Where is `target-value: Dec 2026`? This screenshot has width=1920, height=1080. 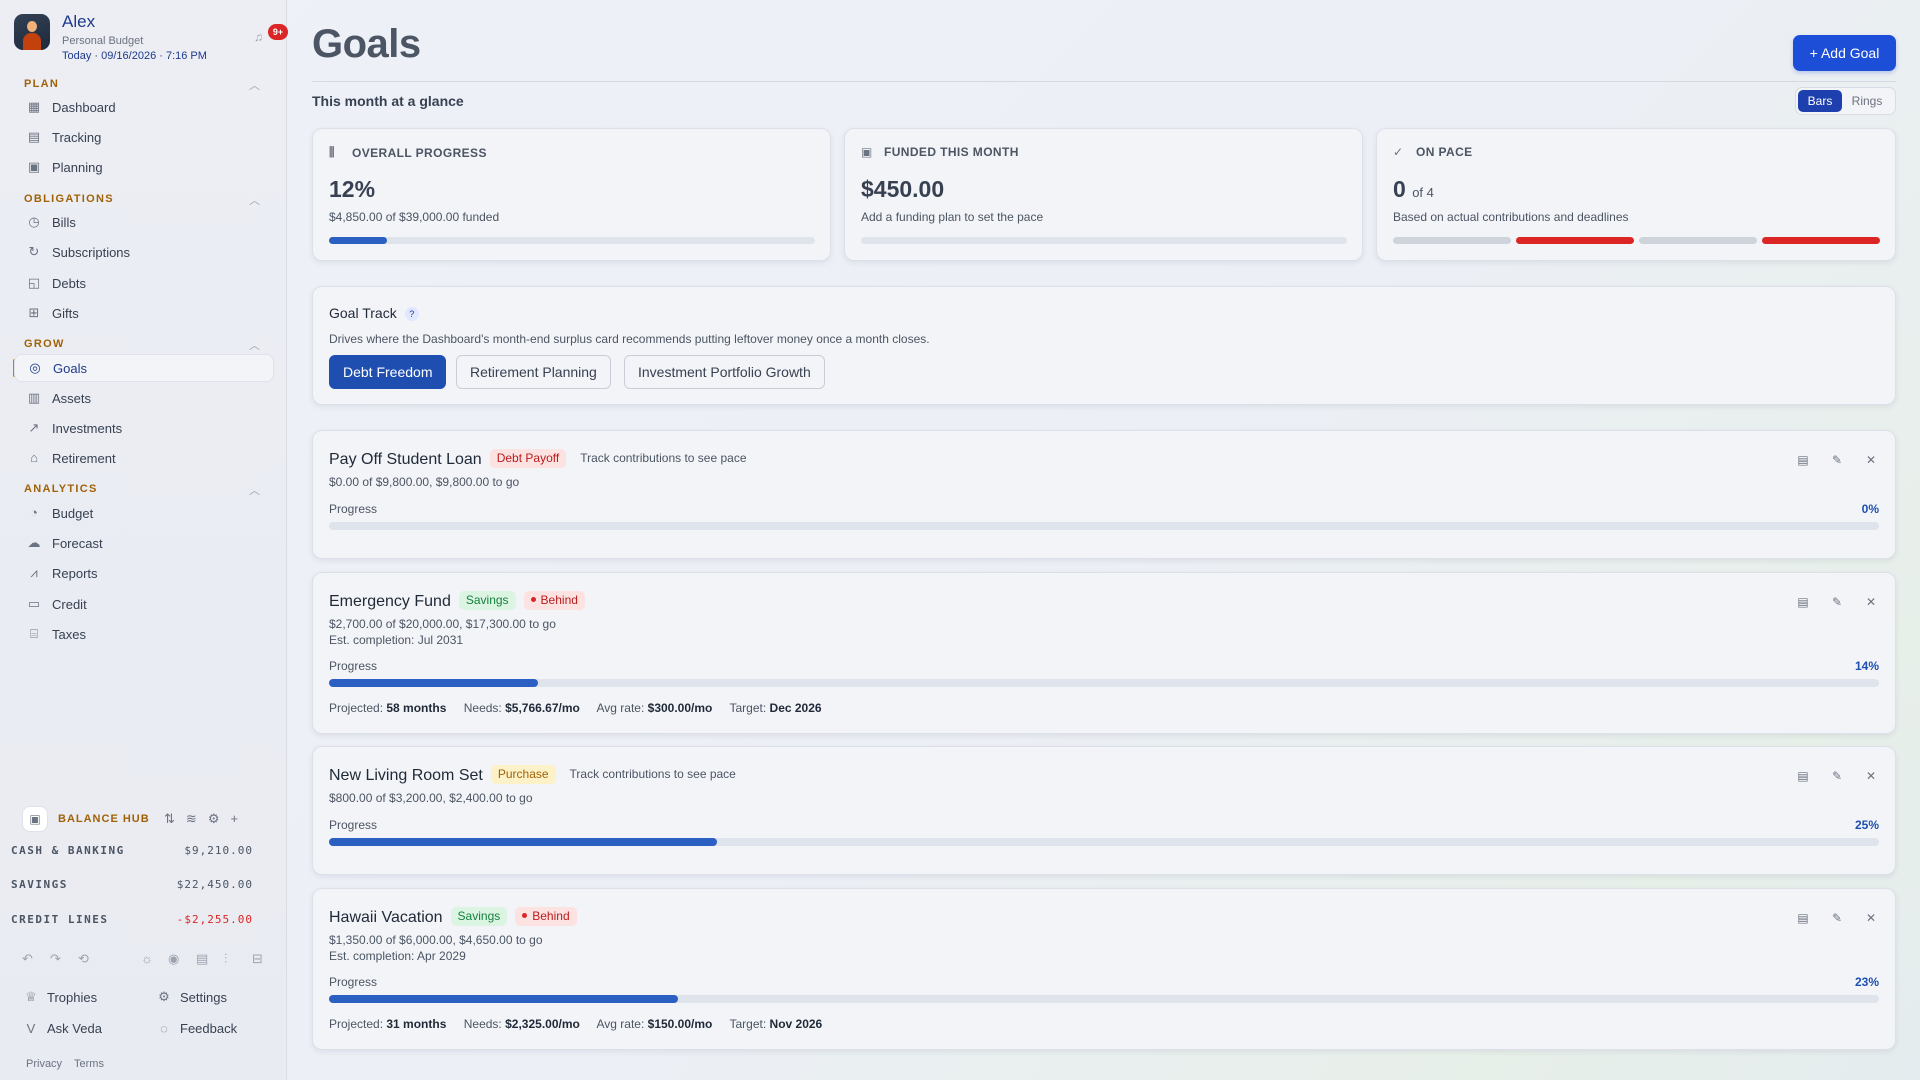
target-value: Dec 2026 is located at coordinates (795, 708).